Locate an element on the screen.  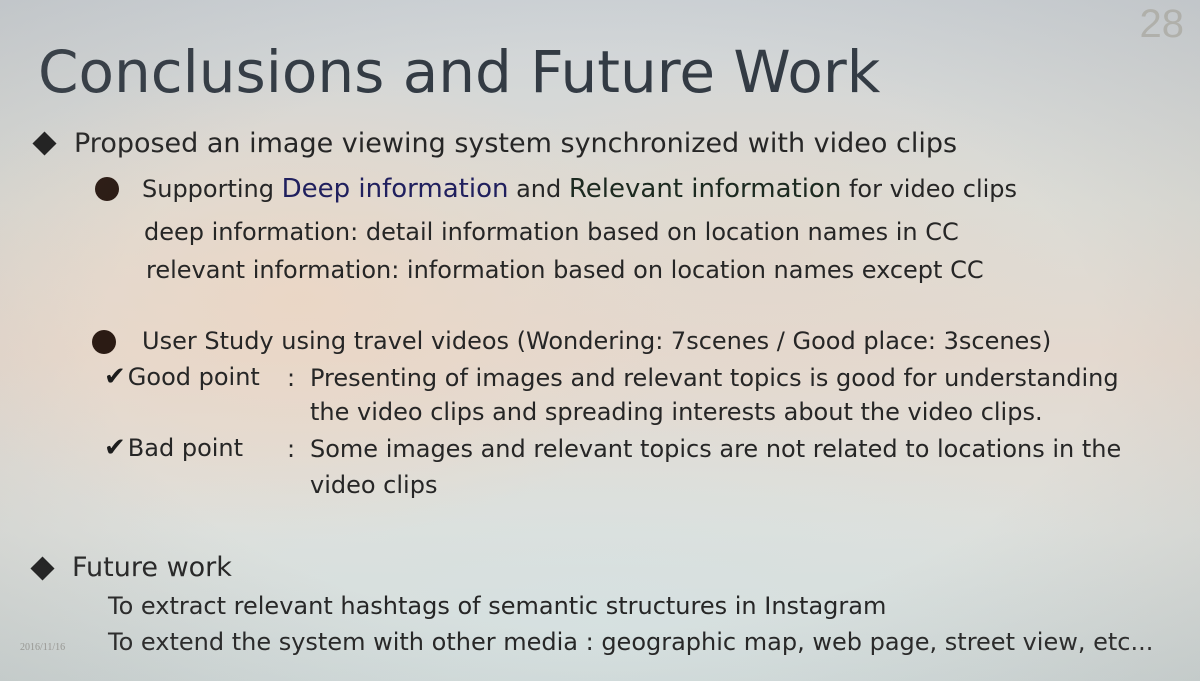
good-point-label: ✔Good point is located at coordinates (182, 377).